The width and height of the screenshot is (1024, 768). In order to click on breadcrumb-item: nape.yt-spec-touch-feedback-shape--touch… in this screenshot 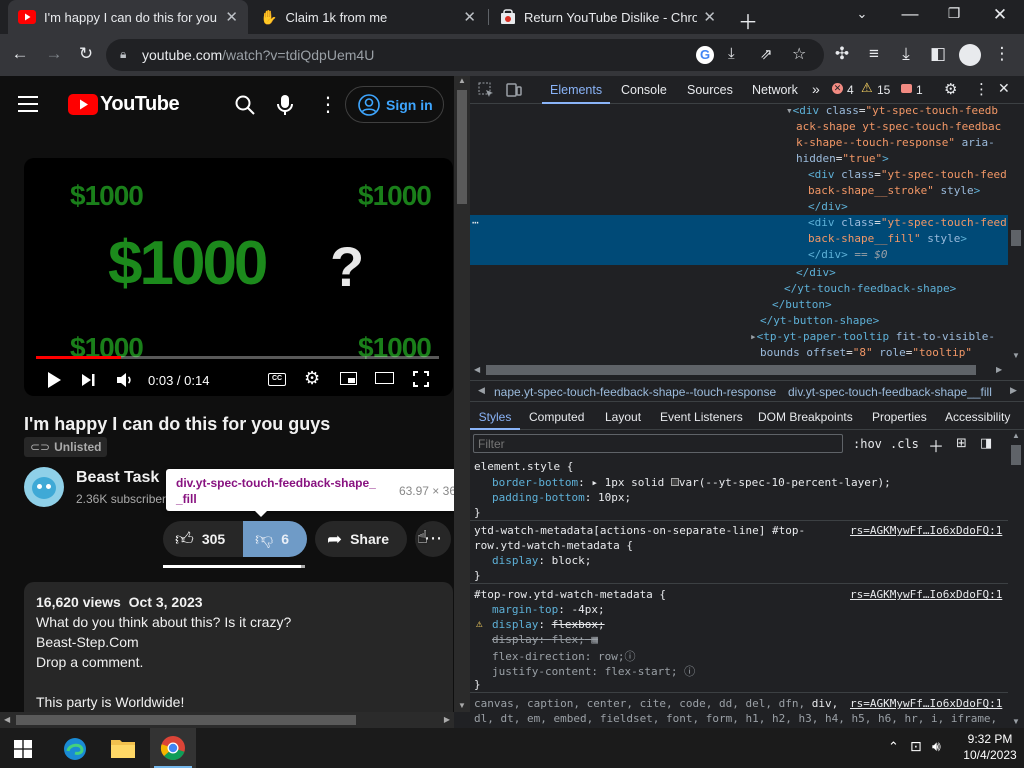, I will do `click(635, 392)`.